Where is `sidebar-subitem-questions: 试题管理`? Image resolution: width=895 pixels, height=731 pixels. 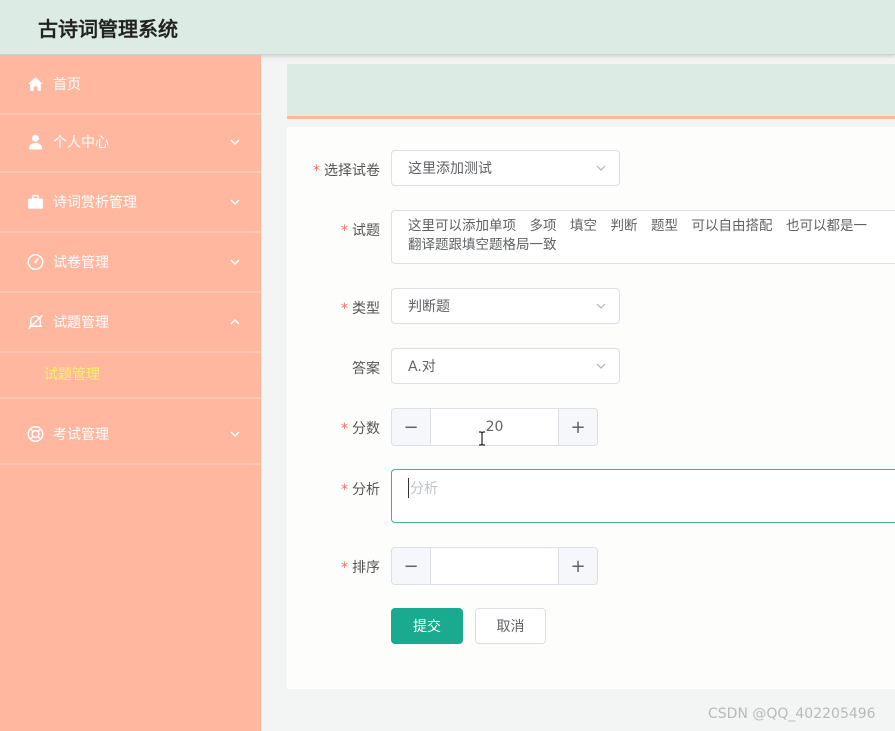 sidebar-subitem-questions: 试题管理 is located at coordinates (130, 375).